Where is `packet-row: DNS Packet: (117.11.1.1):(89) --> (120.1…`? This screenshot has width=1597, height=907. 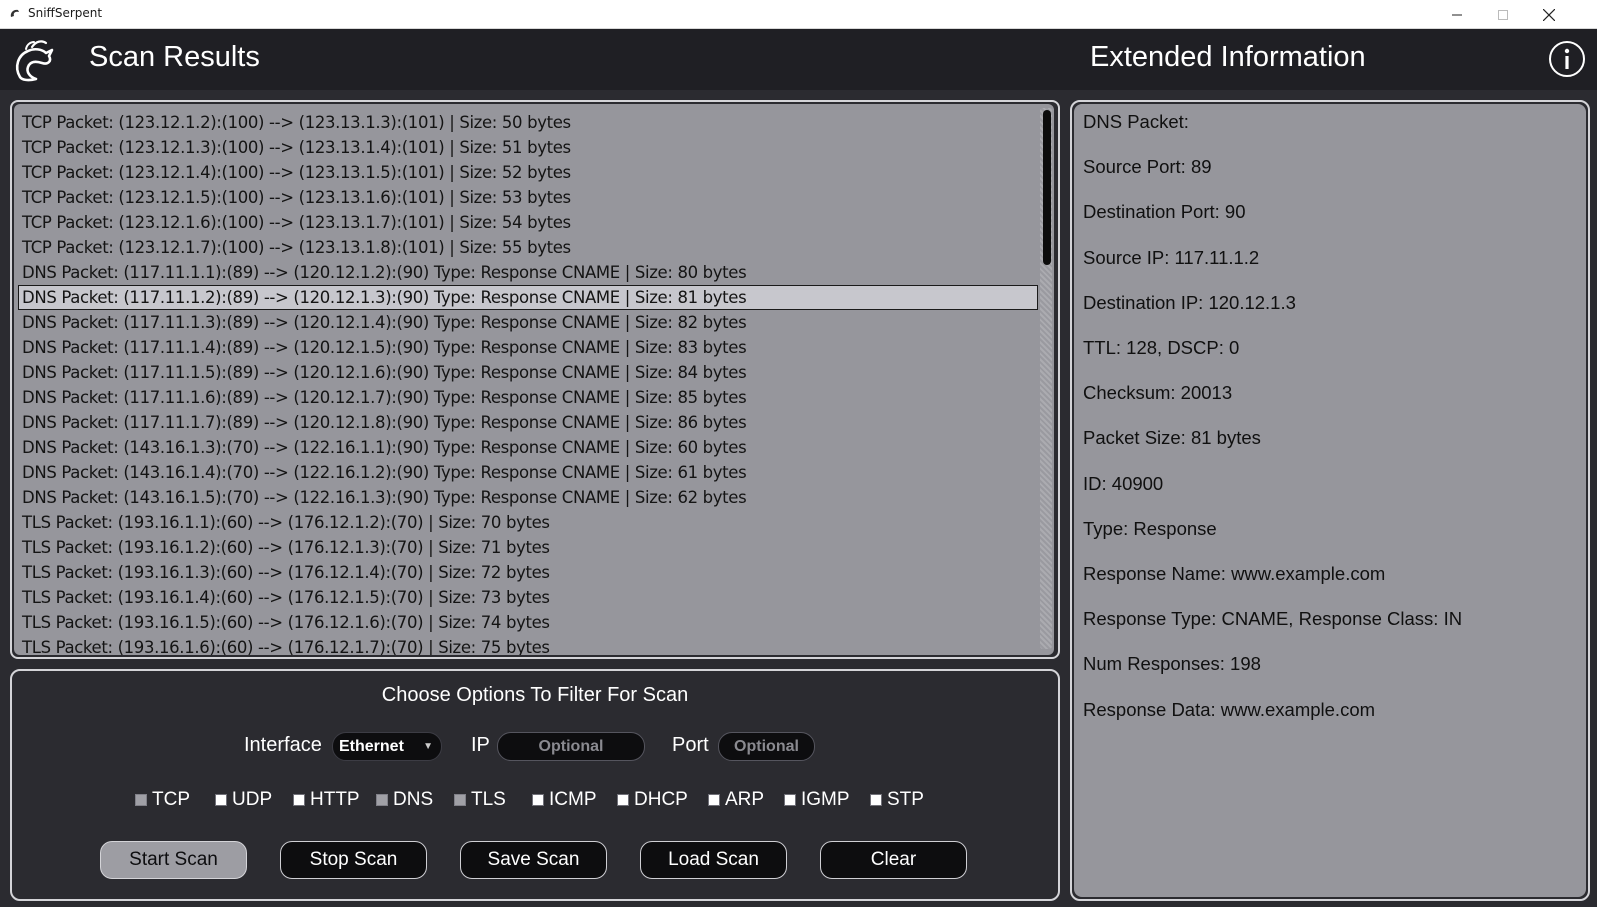
packet-row: DNS Packet: (117.11.1.1):(89) --> (120.1… is located at coordinates (528, 272).